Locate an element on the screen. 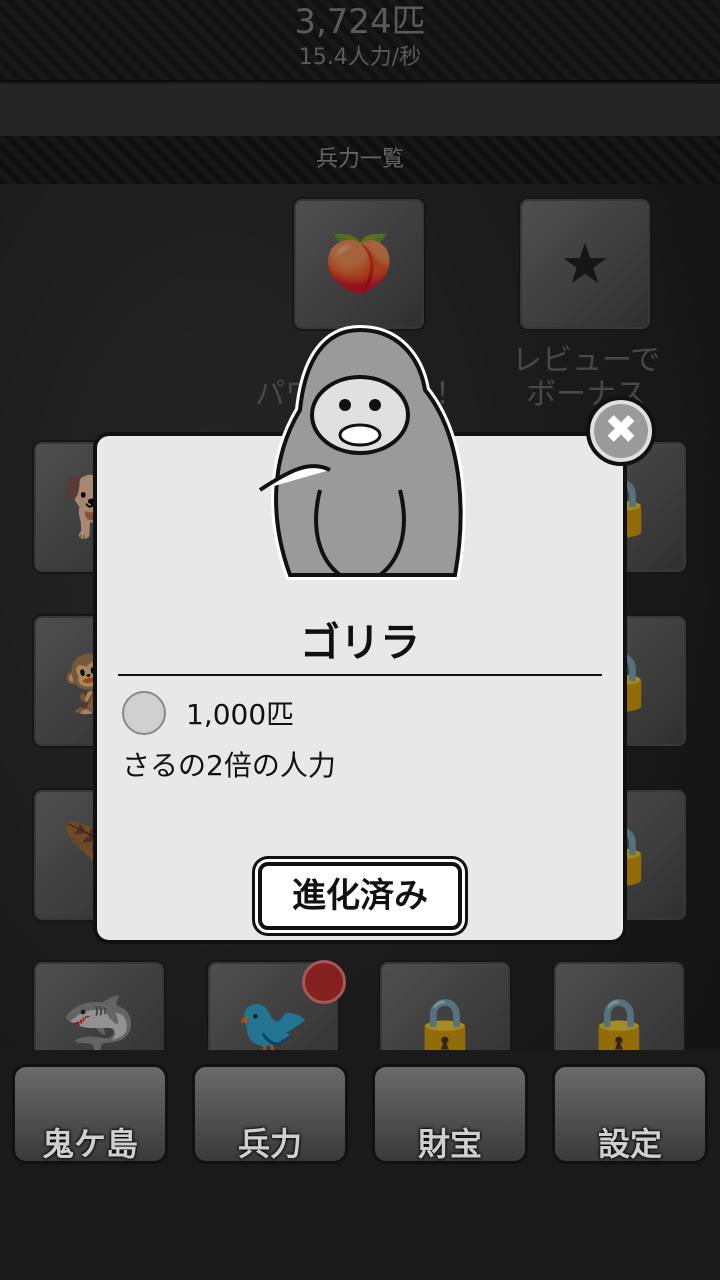  evolved-button: 進化済み is located at coordinates (360, 896).